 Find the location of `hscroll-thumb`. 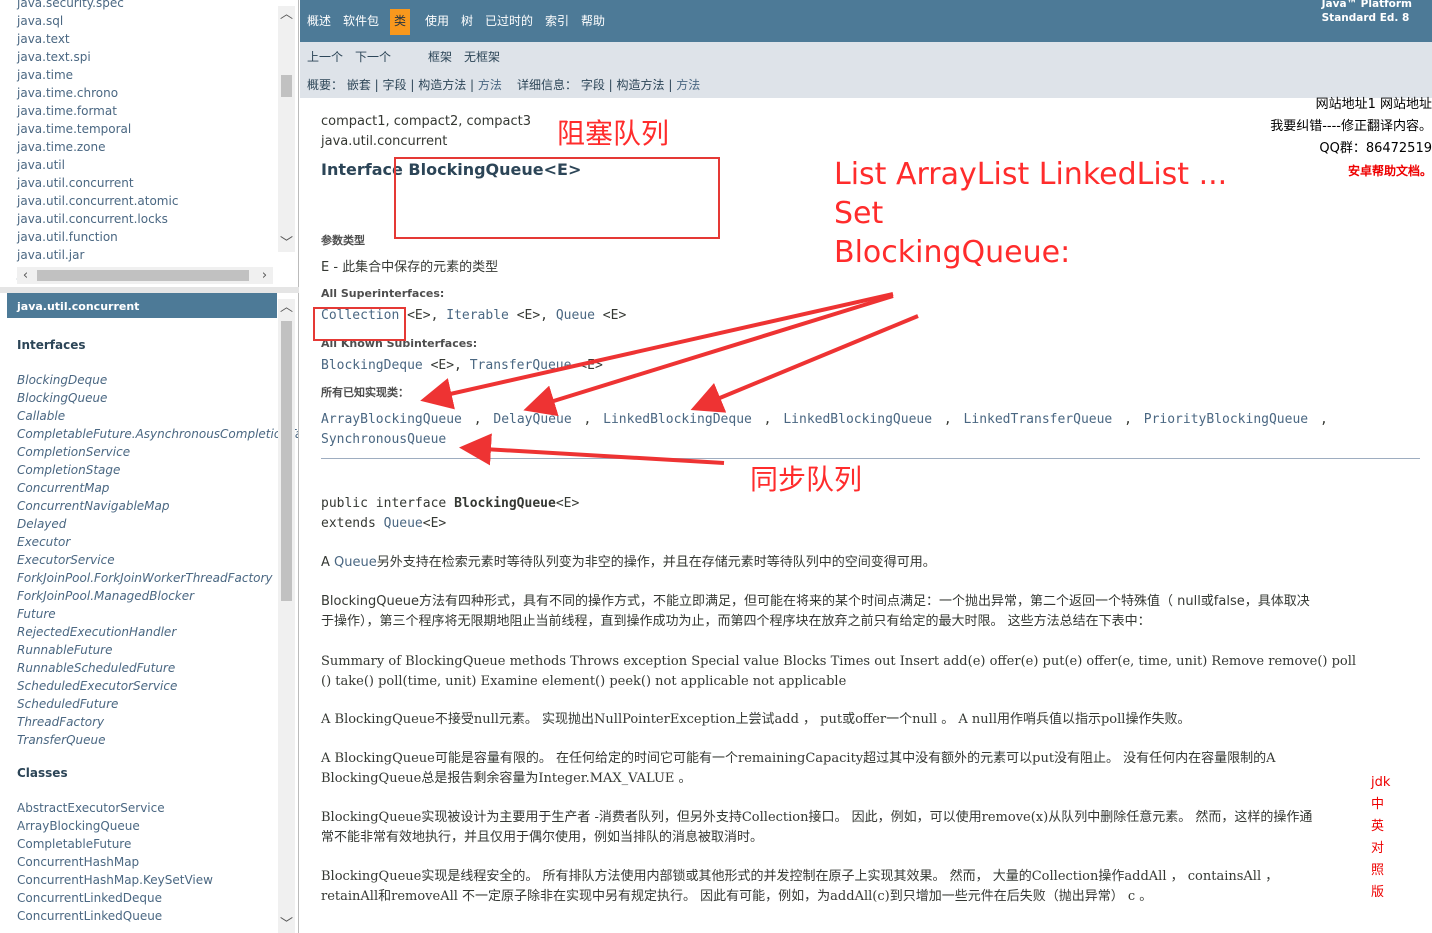

hscroll-thumb is located at coordinates (143, 275).